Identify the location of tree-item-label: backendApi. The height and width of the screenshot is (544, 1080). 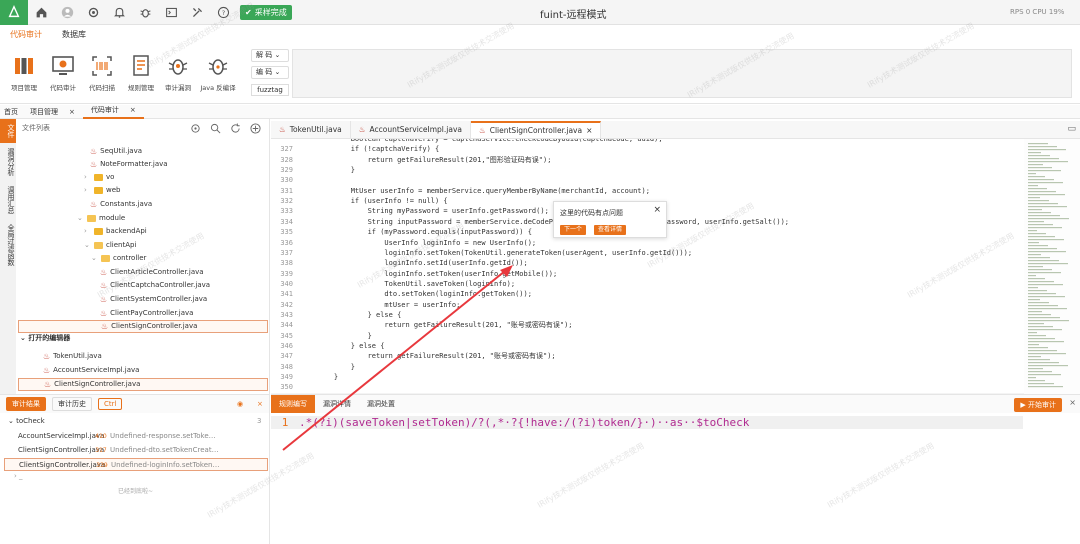
(126, 231).